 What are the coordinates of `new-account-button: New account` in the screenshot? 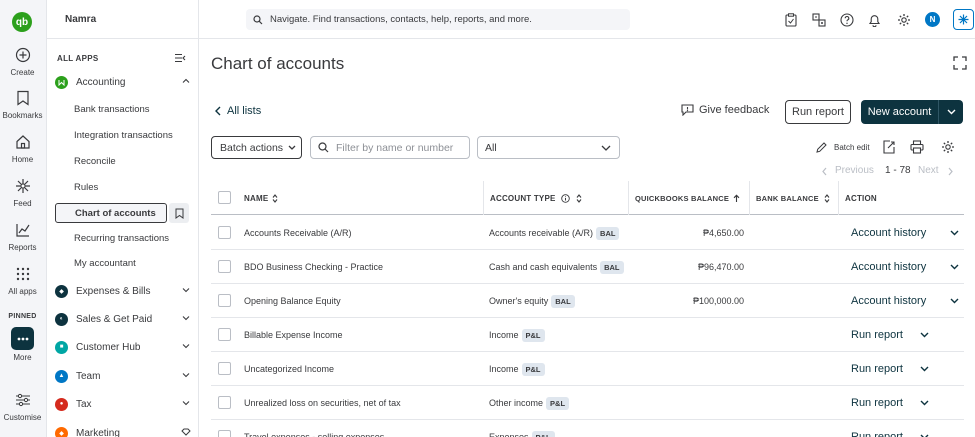 It's located at (899, 112).